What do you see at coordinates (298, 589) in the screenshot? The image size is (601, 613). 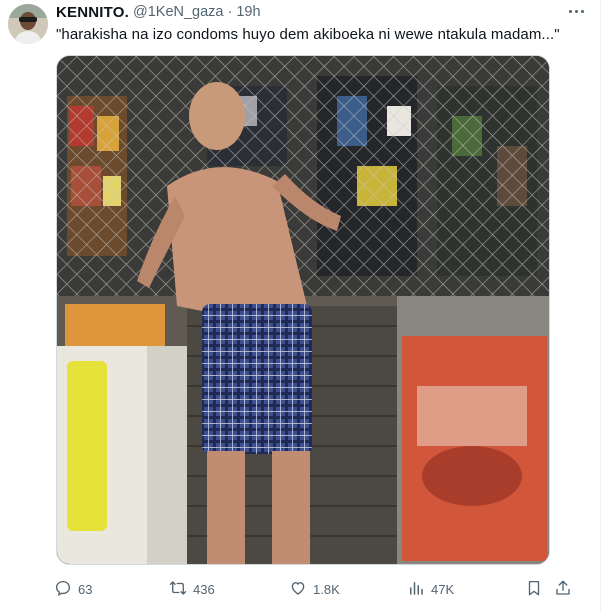 I see `like-icon` at bounding box center [298, 589].